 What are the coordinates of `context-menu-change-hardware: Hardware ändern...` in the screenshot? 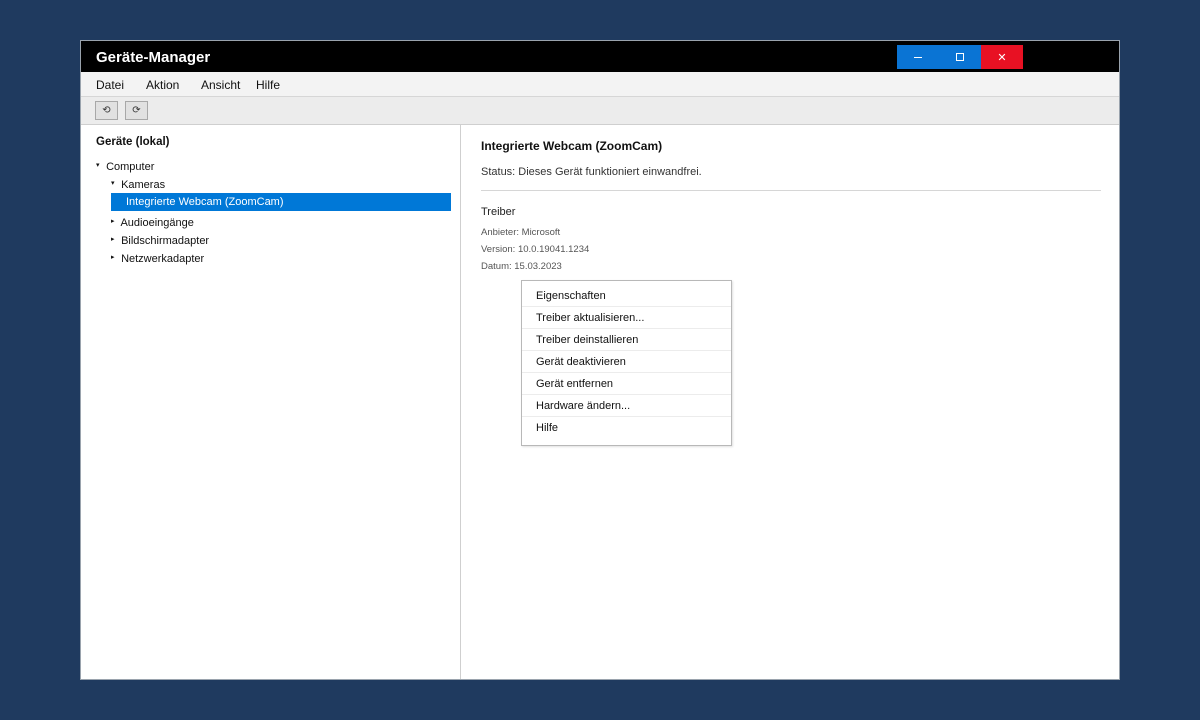 It's located at (626, 406).